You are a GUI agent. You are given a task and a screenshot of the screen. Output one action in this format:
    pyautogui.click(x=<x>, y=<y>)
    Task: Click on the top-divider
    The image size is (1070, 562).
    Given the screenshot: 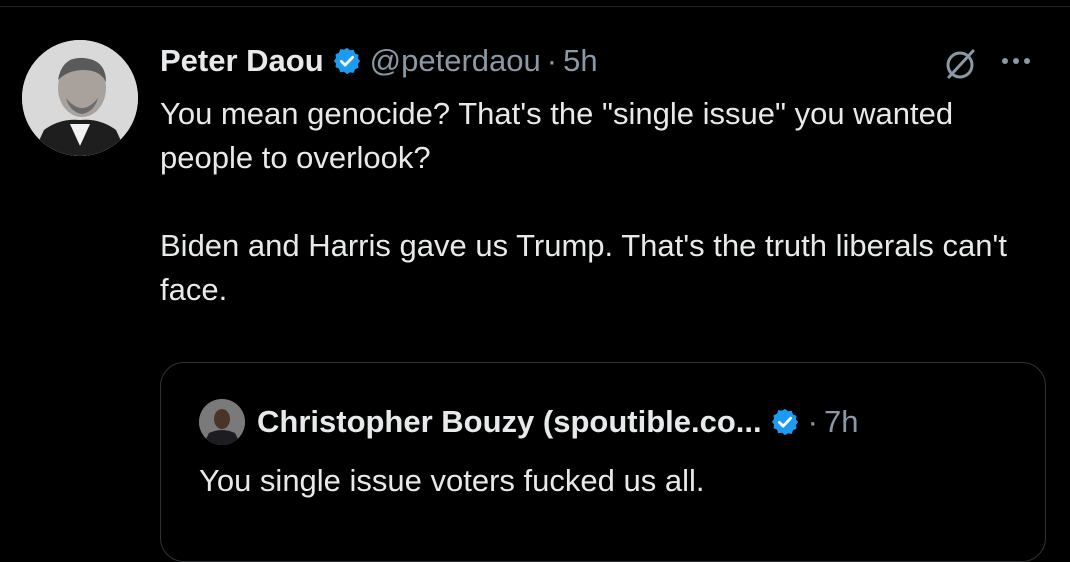 What is the action you would take?
    pyautogui.click(x=535, y=6)
    